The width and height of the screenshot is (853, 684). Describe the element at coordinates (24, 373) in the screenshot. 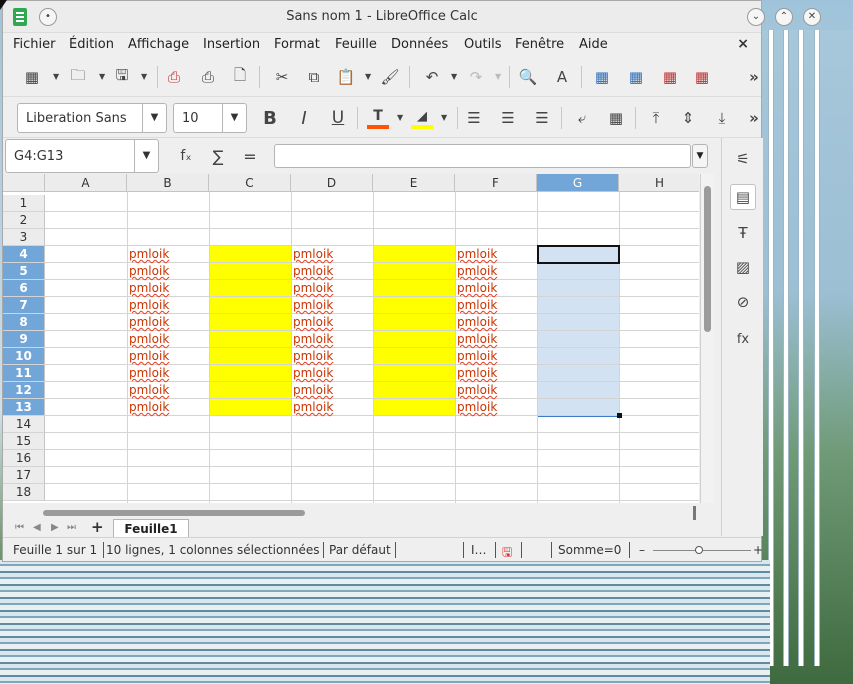

I see `row-header-11: 11` at that location.